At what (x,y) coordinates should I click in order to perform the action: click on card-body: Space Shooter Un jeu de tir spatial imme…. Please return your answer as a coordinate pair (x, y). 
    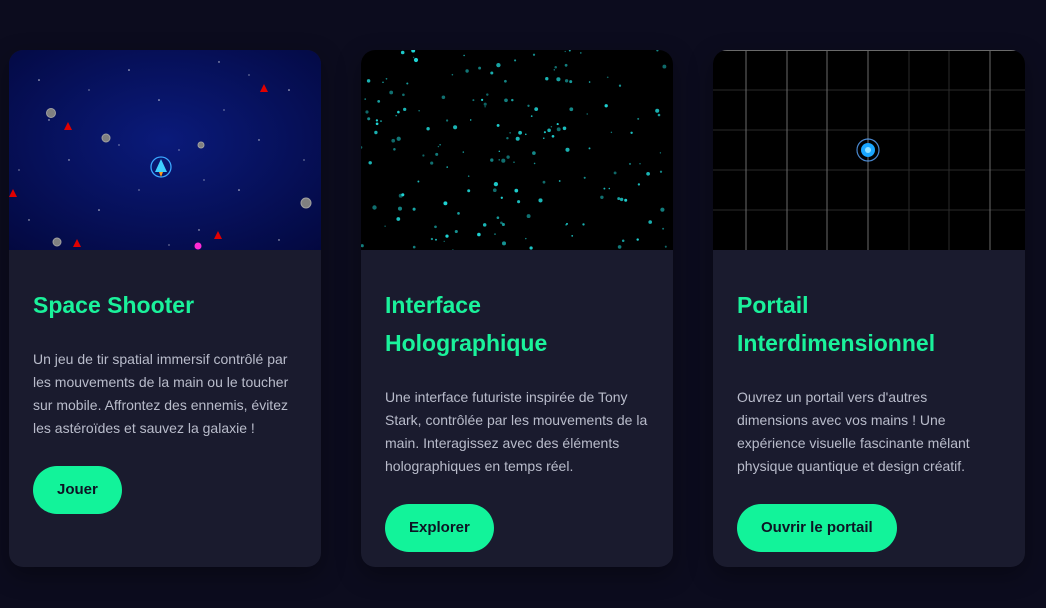
    Looking at the image, I should click on (165, 382).